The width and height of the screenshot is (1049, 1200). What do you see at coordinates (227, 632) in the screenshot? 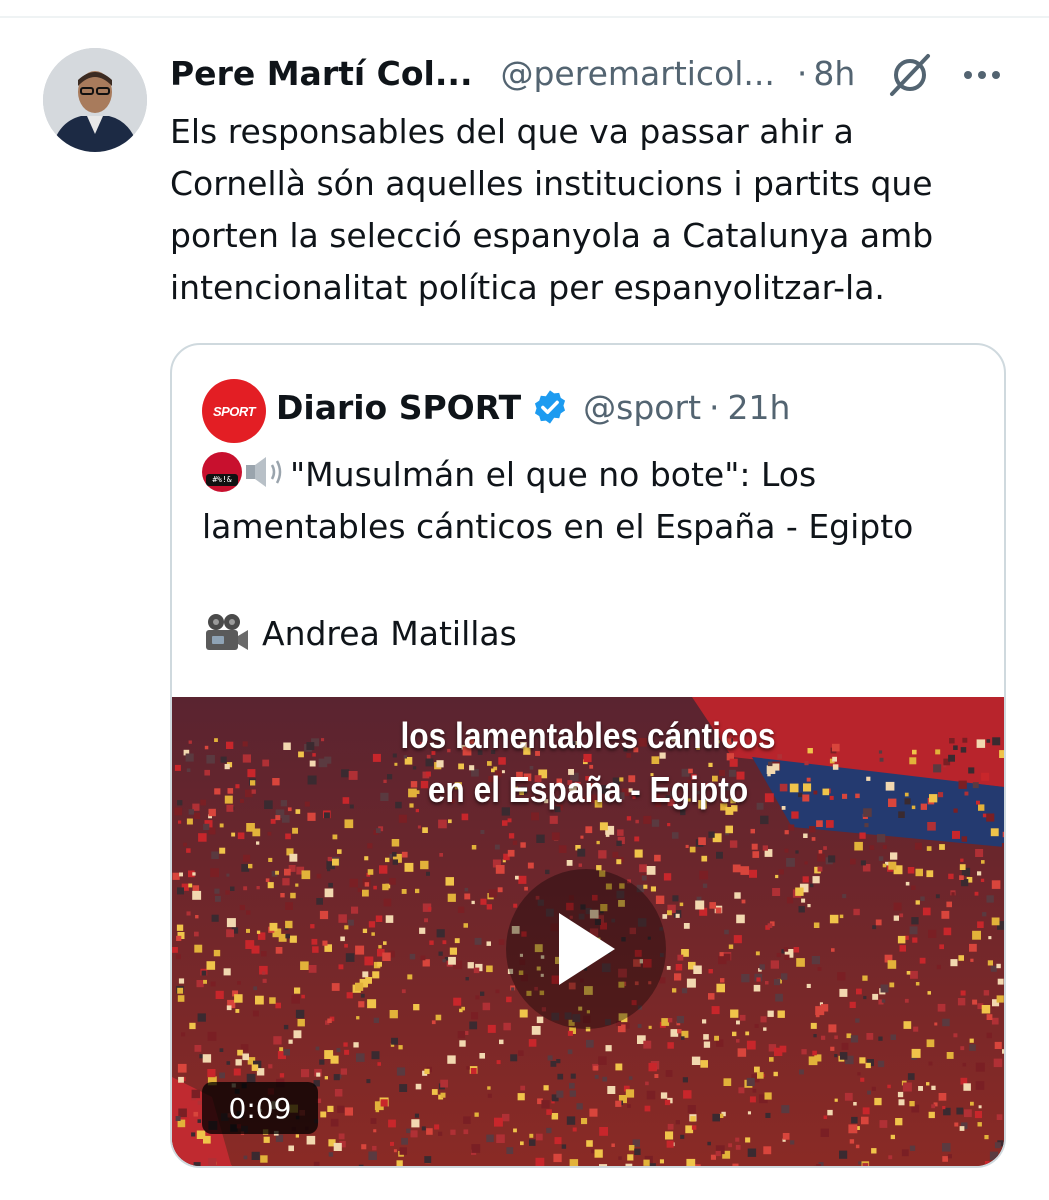
I see `movie-camera-icon` at bounding box center [227, 632].